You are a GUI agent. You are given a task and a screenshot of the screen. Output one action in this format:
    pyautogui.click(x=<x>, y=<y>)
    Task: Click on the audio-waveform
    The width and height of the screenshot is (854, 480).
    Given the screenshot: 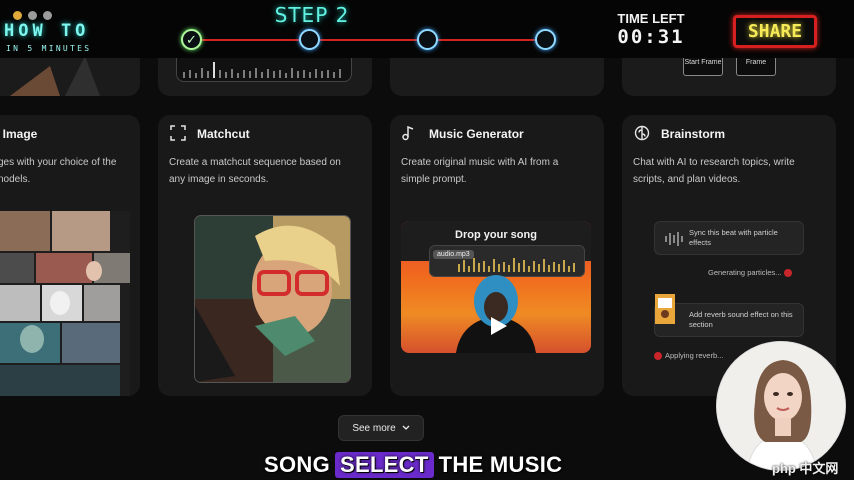 What is the action you would take?
    pyautogui.click(x=264, y=70)
    